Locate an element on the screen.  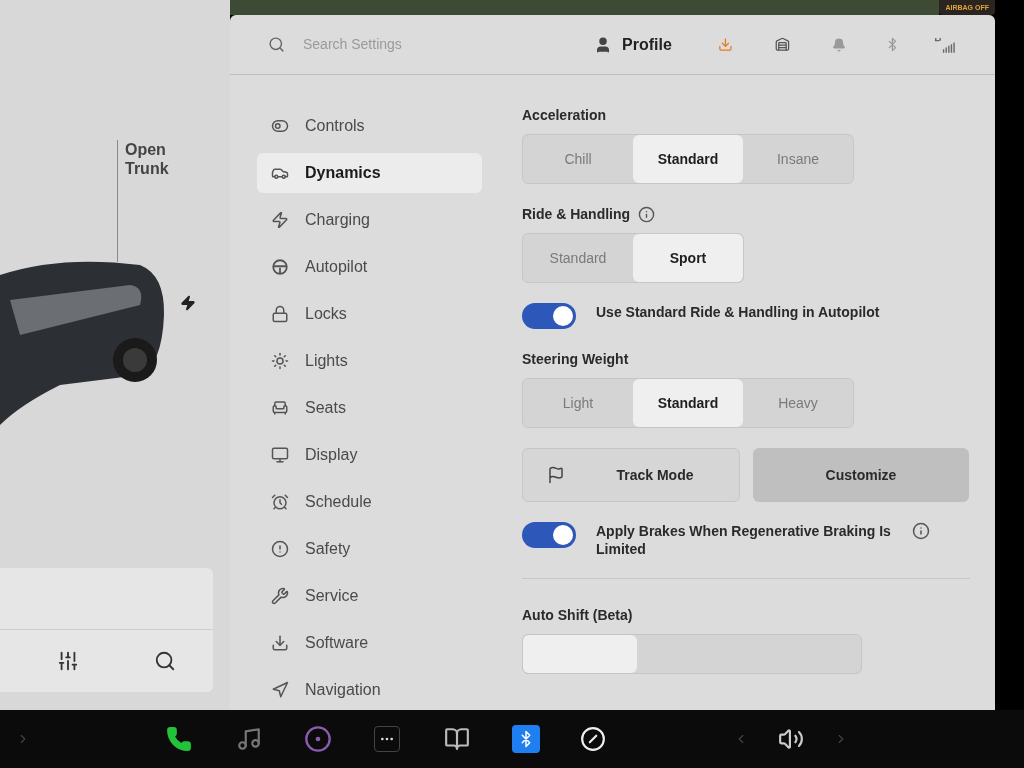
search-field: Search Settings is located at coordinates (403, 44).